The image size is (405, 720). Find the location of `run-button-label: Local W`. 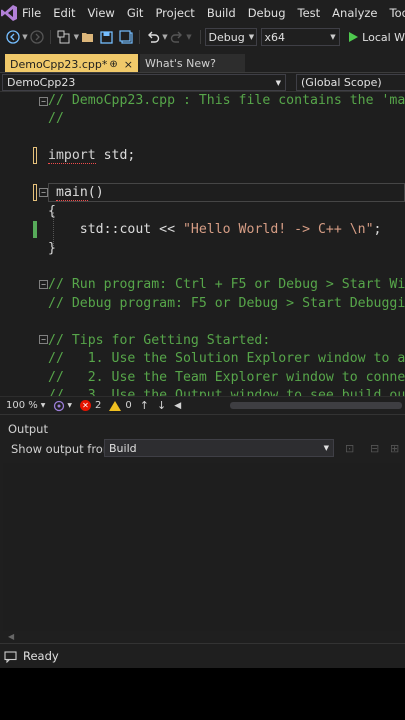

run-button-label: Local W is located at coordinates (383, 37).